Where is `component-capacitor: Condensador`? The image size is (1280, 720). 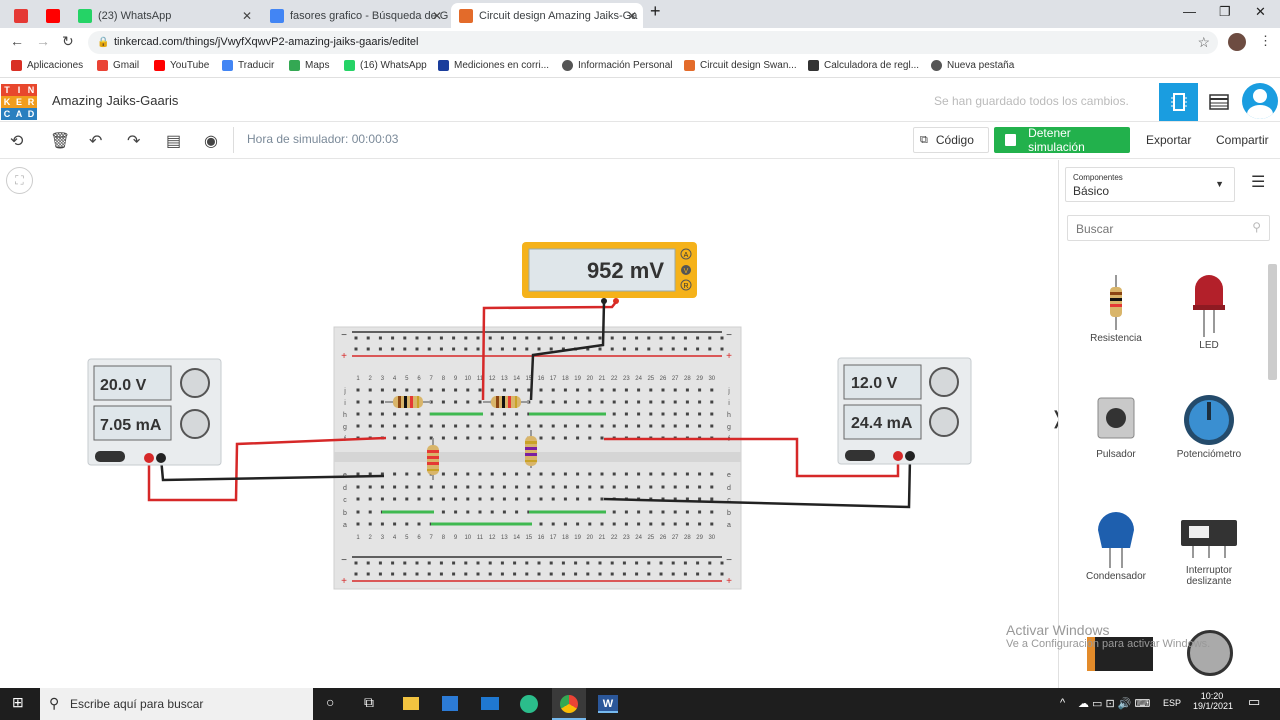
component-capacitor: Condensador is located at coordinates (1116, 545).